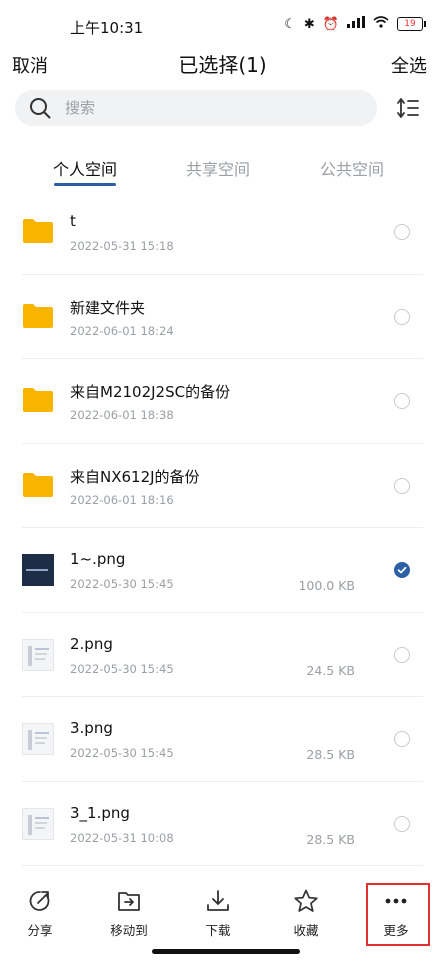  Describe the element at coordinates (309, 24) in the screenshot. I see `bluetooth-icon: ✱` at that location.